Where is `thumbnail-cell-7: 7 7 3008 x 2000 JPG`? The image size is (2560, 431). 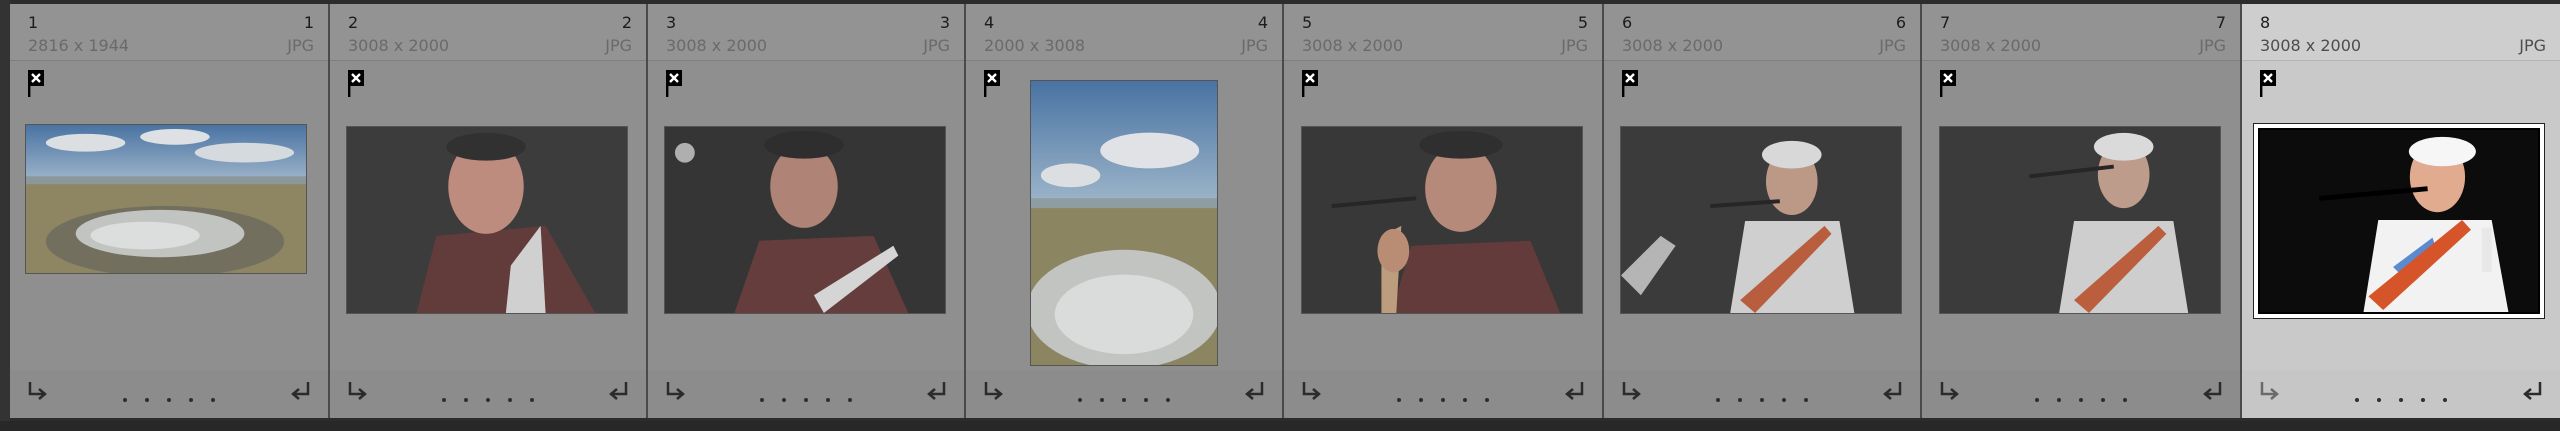
thumbnail-cell-7: 7 7 3008 x 2000 JPG is located at coordinates (2082, 211).